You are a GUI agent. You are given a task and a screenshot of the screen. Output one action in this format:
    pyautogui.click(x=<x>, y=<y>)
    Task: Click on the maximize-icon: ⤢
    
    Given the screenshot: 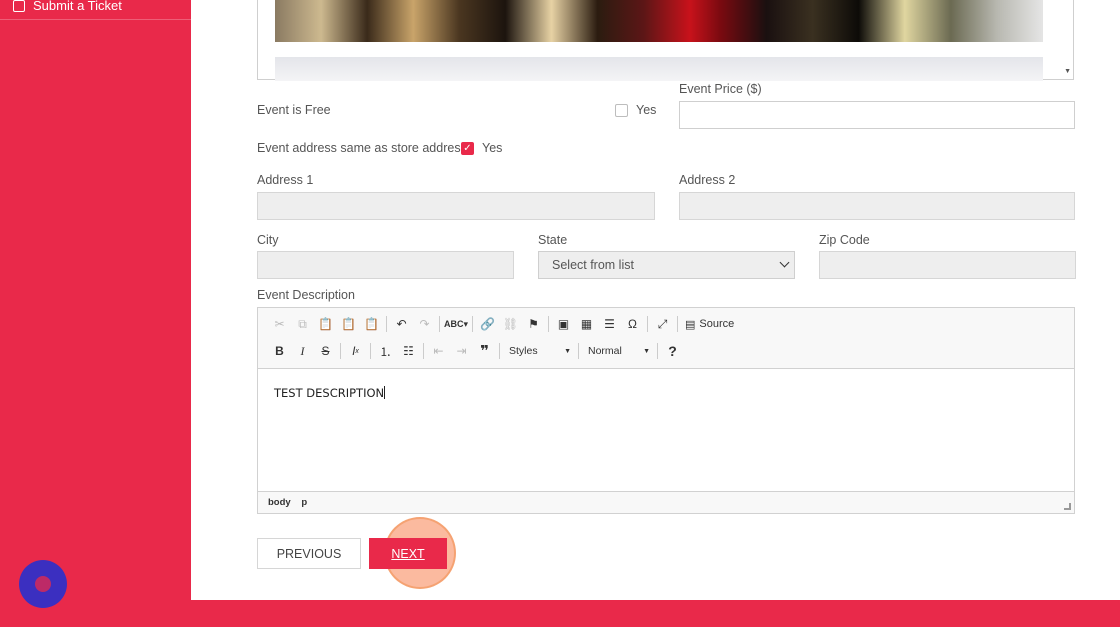 What is the action you would take?
    pyautogui.click(x=662, y=324)
    